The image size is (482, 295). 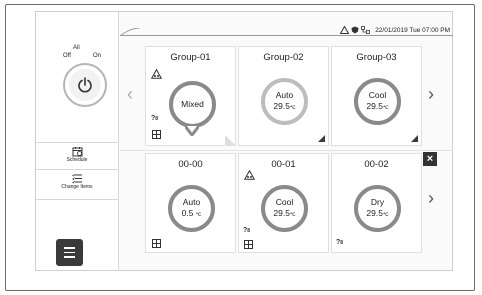 I want to click on group-dial: Auto 29.5℃, so click(x=284, y=101).